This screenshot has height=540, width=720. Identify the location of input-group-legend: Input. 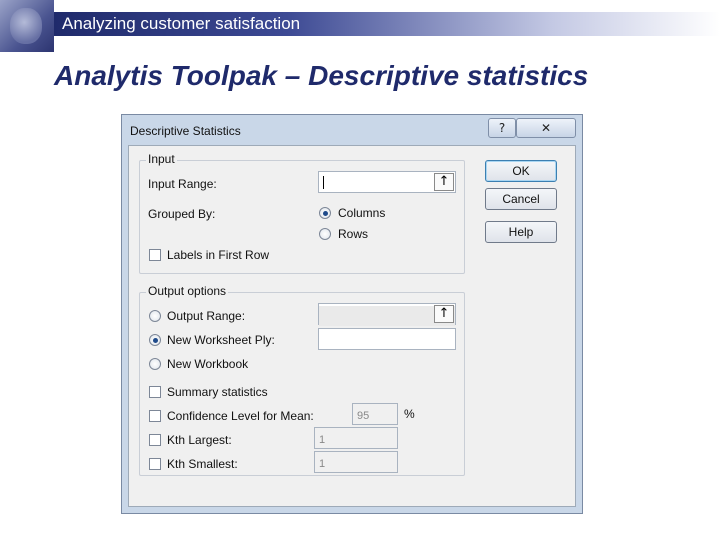
(161, 159).